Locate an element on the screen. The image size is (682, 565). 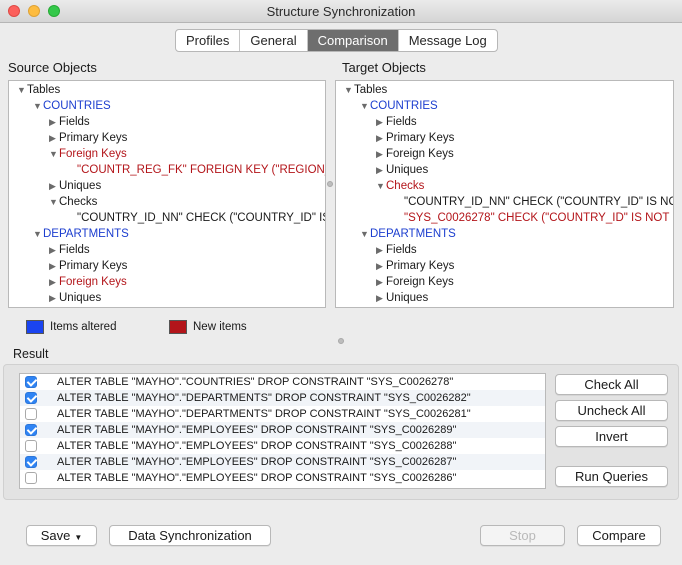
title-bar: Structure Synchronization is located at coordinates (341, 11).